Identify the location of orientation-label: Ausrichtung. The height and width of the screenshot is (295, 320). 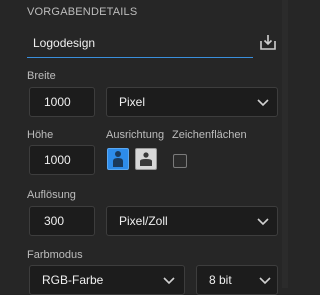
(135, 135).